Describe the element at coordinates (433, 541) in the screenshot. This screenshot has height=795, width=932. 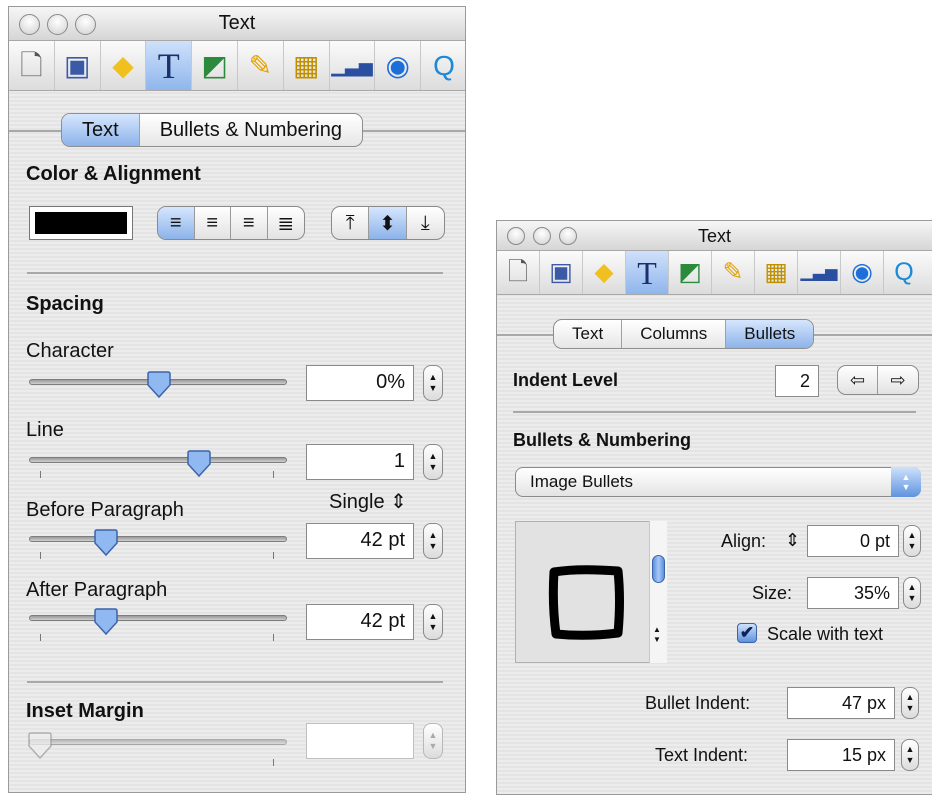
I see `before-paragraph-stepper: ▲ ▼` at that location.